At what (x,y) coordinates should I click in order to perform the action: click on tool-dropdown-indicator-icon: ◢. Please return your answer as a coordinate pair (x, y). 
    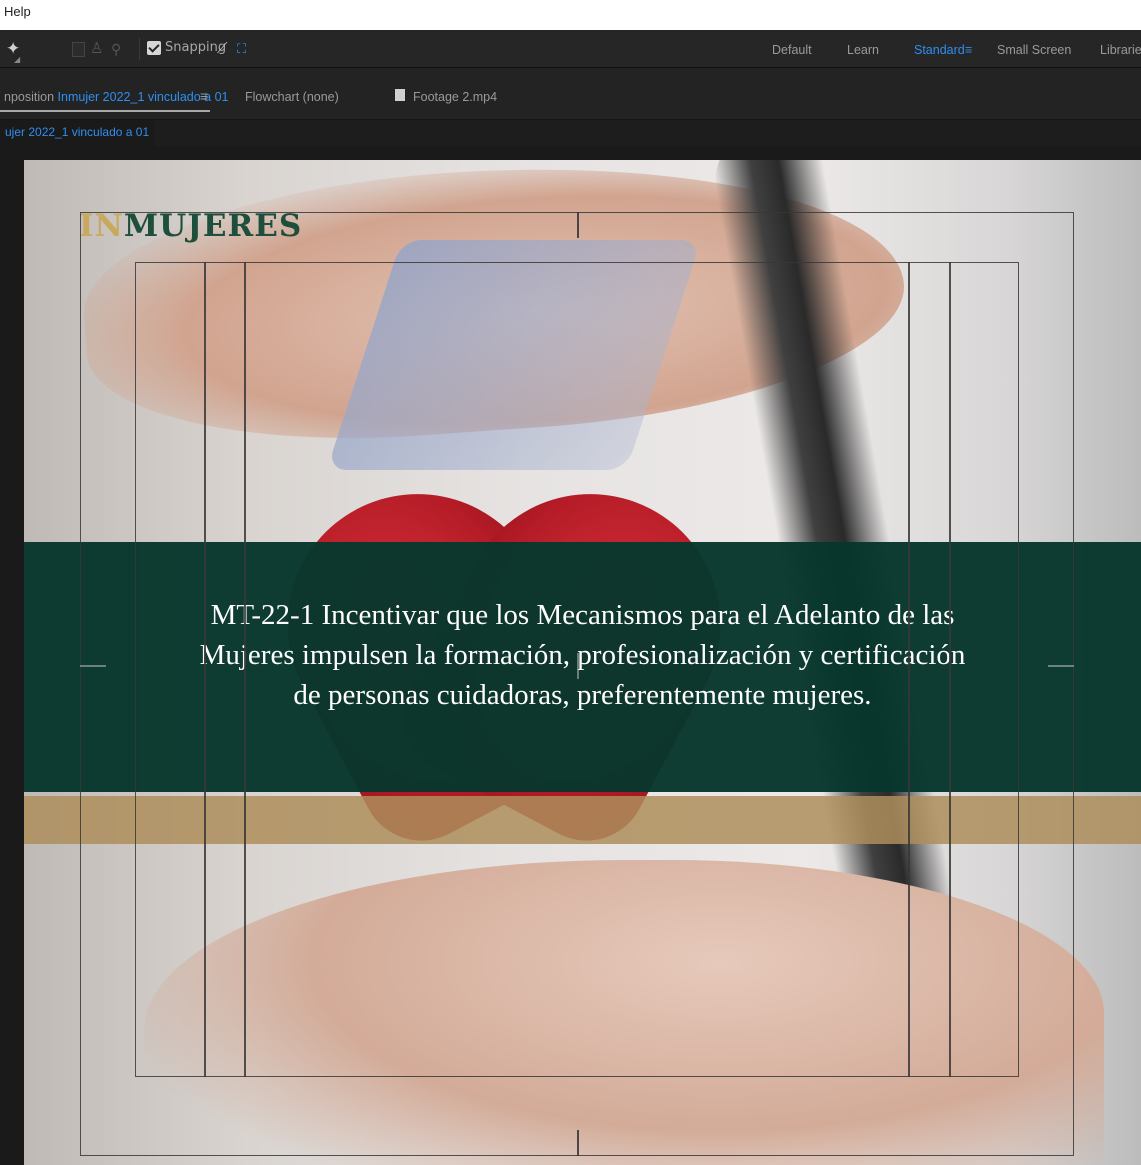
    Looking at the image, I should click on (17, 60).